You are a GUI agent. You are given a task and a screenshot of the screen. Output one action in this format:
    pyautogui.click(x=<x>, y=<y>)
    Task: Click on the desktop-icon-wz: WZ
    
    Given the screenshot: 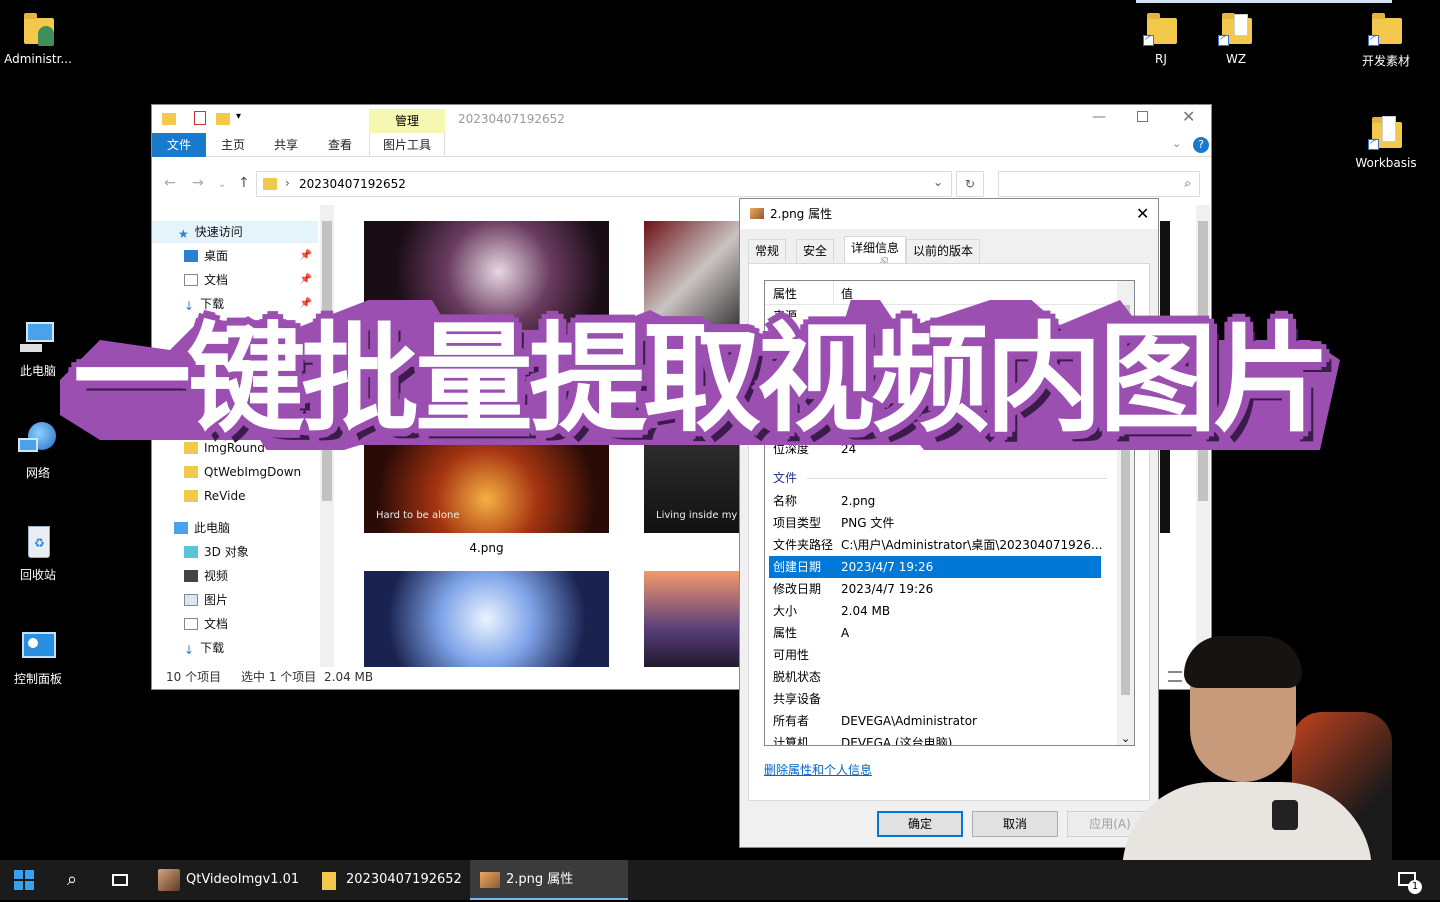 What is the action you would take?
    pyautogui.click(x=1236, y=37)
    